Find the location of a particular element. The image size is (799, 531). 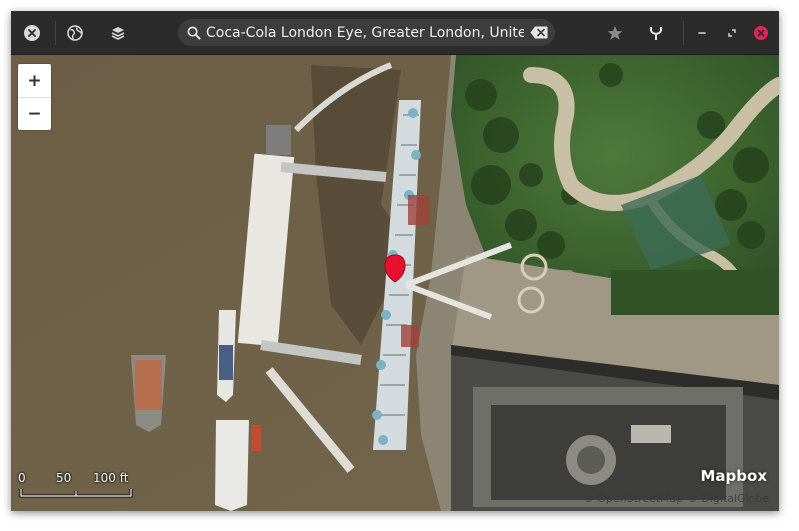

scale-bar: 0 50 100 ft is located at coordinates (76, 486).